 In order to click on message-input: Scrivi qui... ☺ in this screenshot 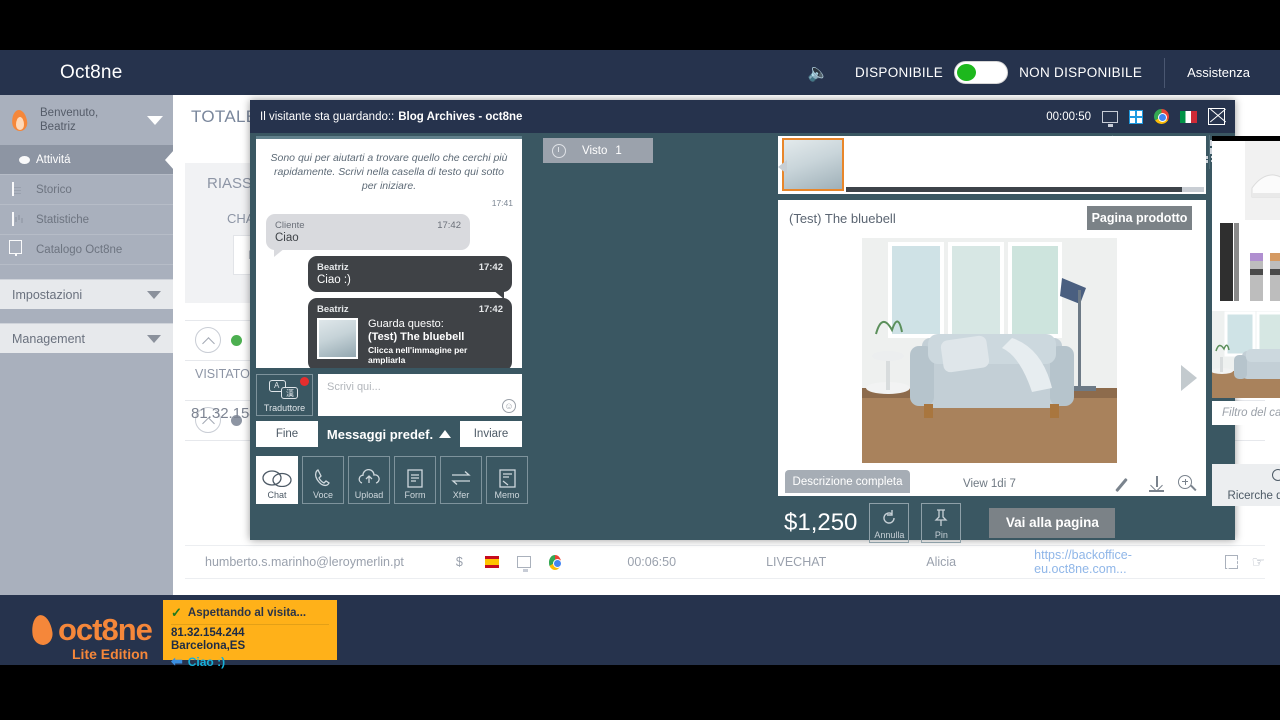, I will do `click(420, 395)`.